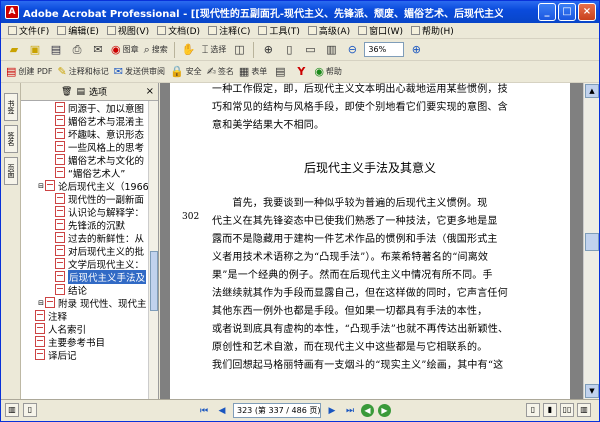 This screenshot has width=600, height=422. I want to click on maximize-button: □, so click(567, 12).